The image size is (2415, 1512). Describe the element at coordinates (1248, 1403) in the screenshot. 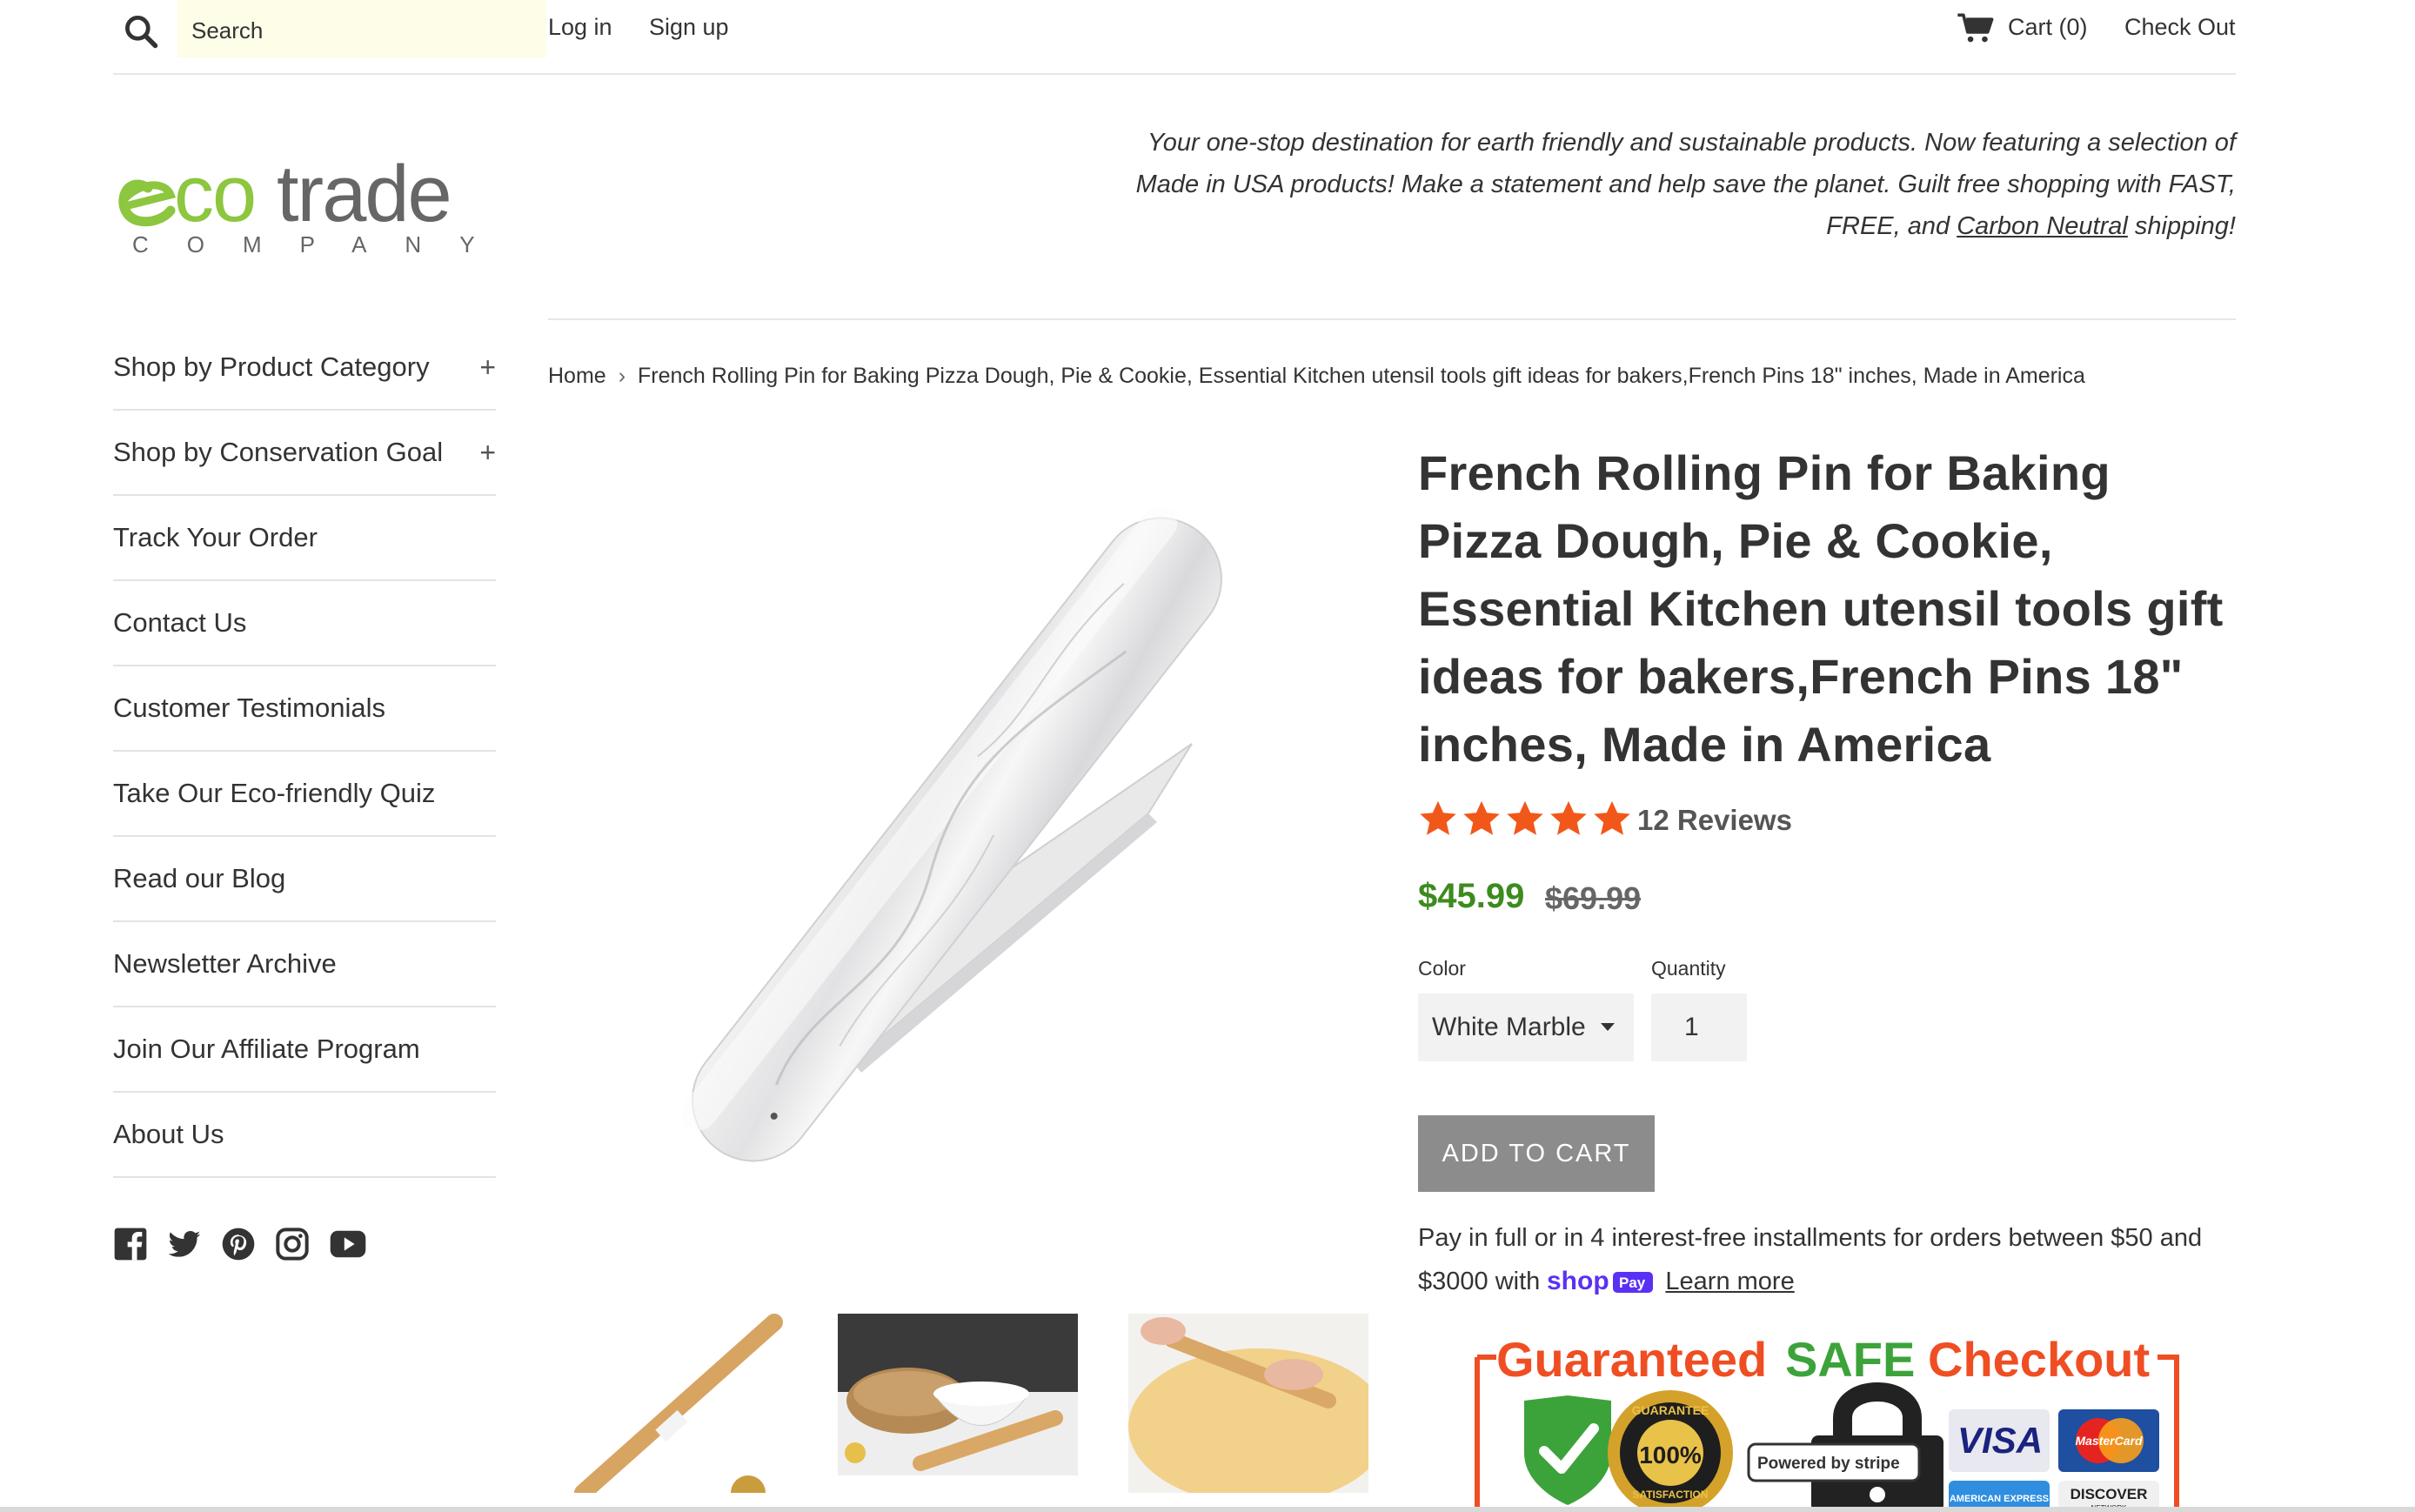

I see `thumbnail-dough-rolling` at that location.